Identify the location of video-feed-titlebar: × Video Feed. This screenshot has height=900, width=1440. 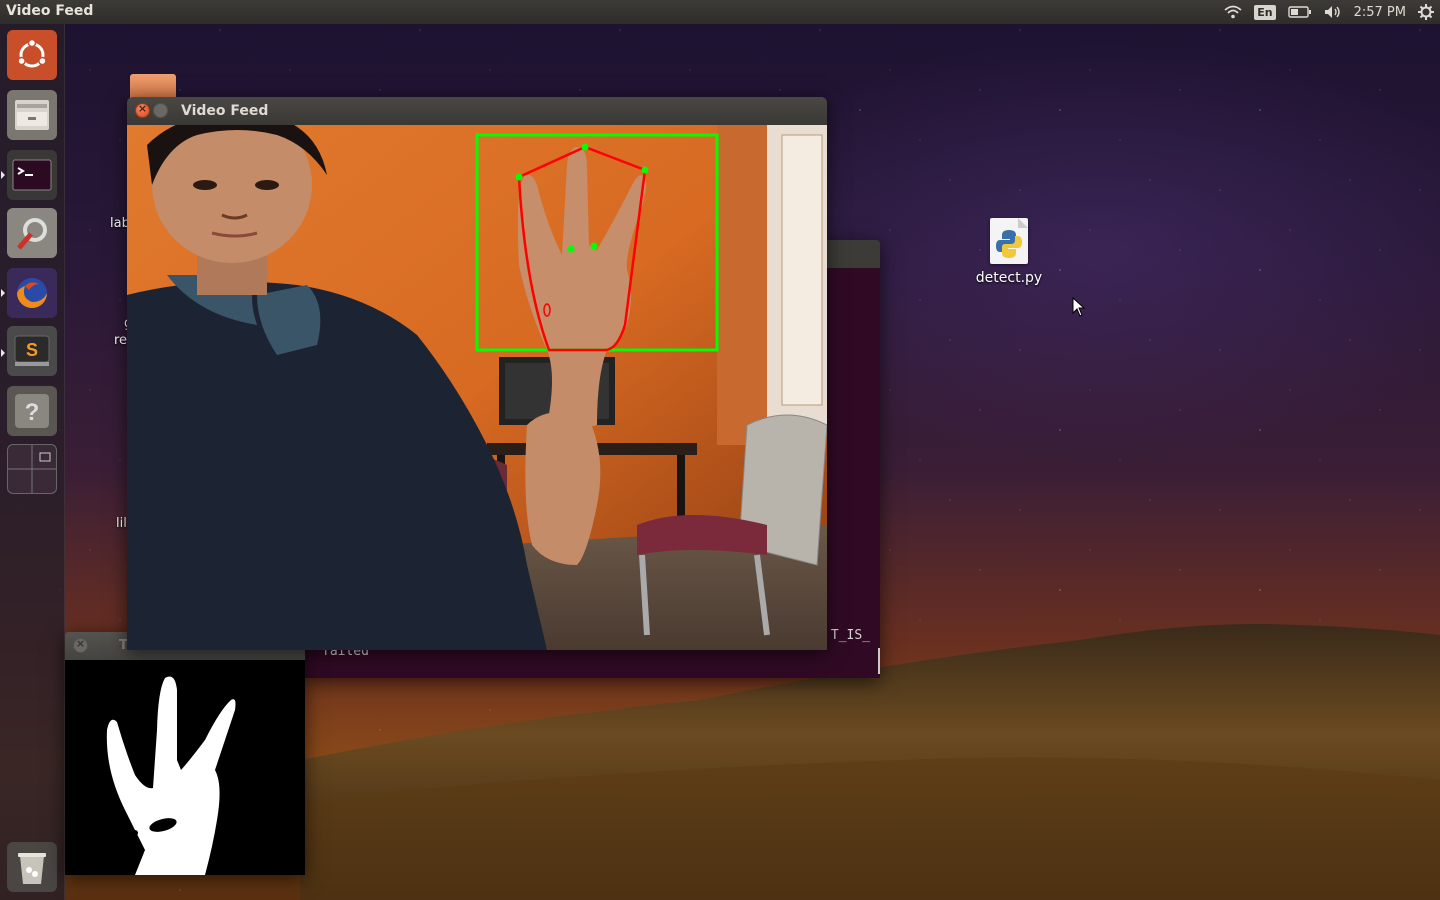
(477, 111).